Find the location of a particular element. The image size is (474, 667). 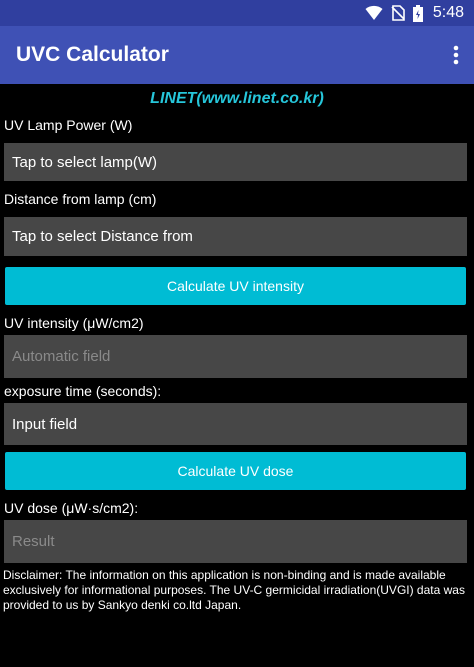

lamp-power-label: UV Lamp Power (W) is located at coordinates (68, 125).